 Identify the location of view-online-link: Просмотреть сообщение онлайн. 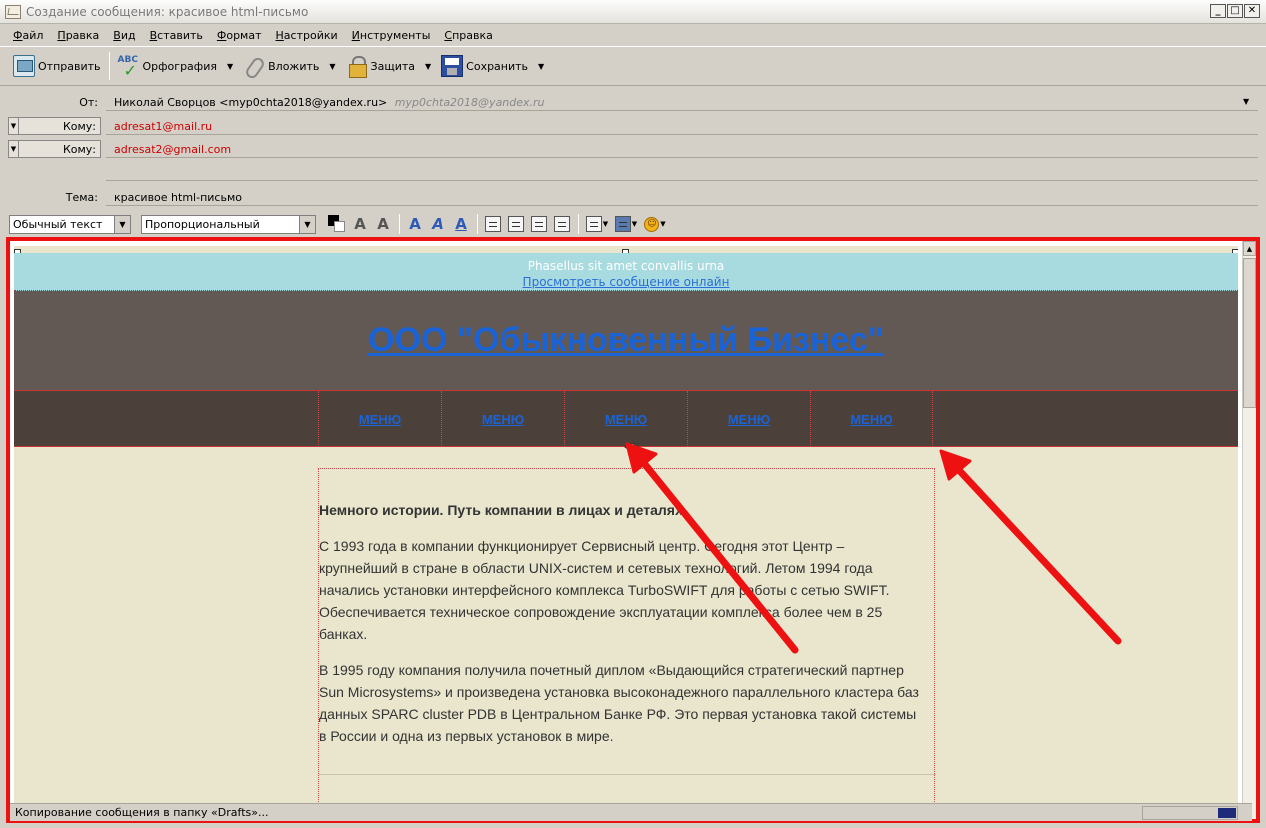
(626, 282).